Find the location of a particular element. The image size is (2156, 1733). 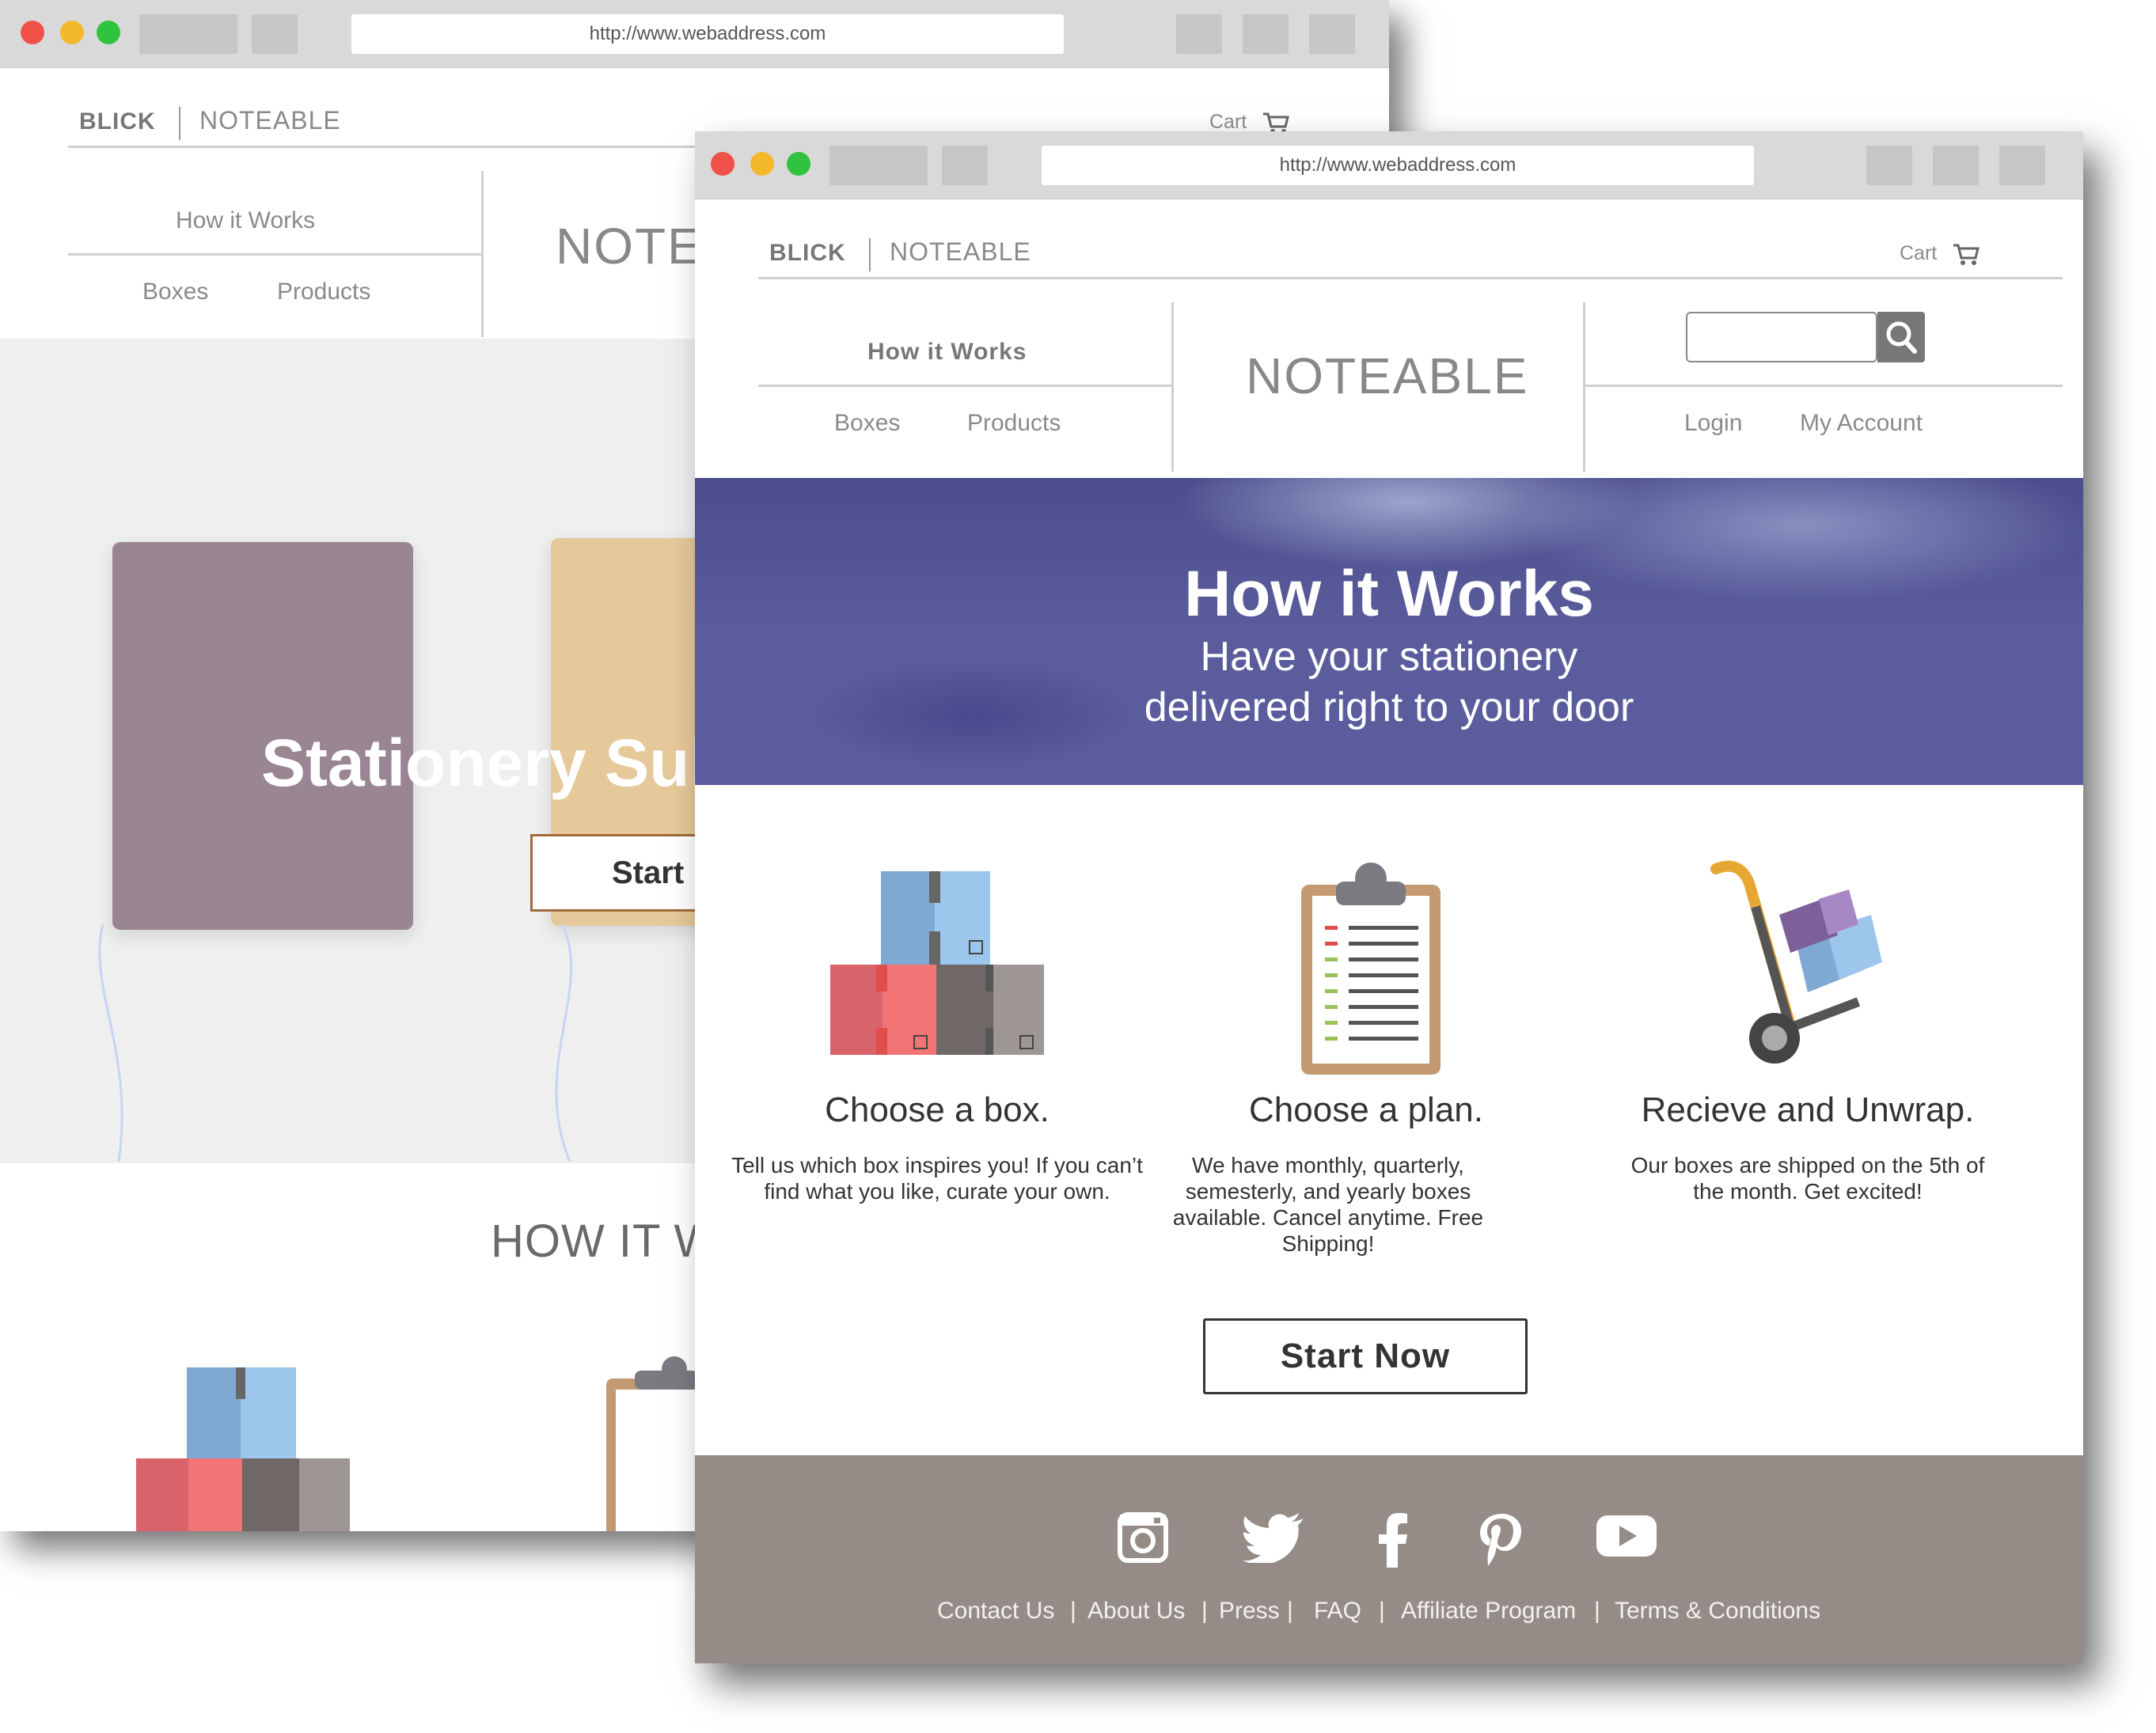

thread-decoration is located at coordinates (335, 1043).